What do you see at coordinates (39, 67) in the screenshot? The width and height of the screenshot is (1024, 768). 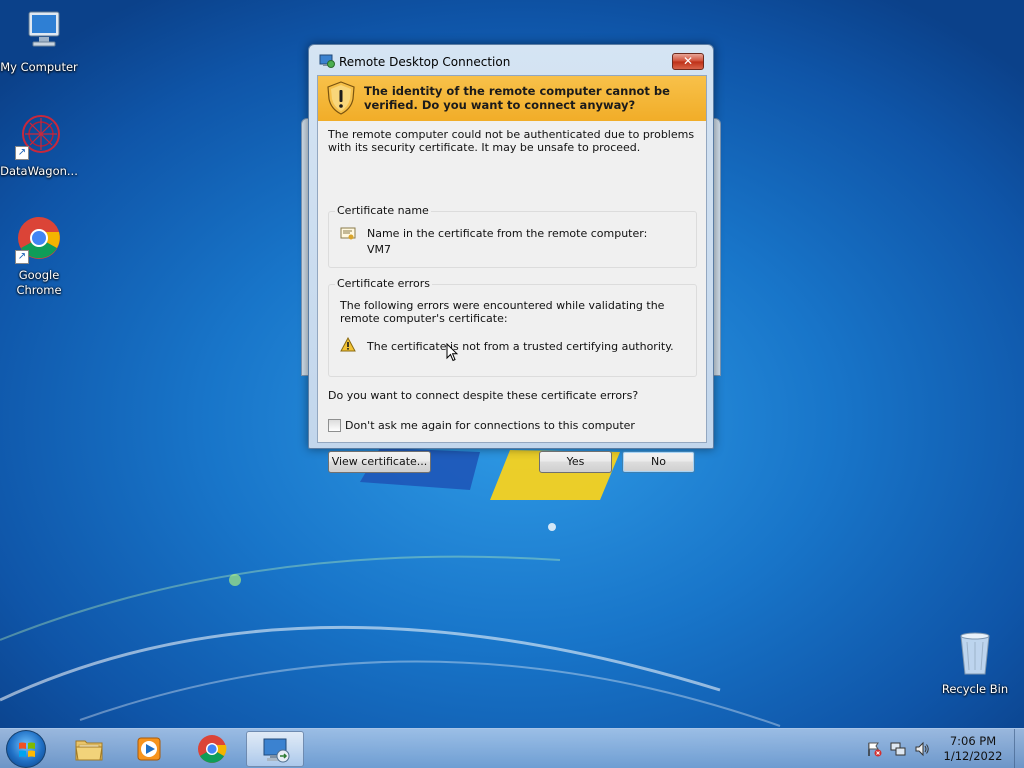 I see `desktop-icon-label: My Computer` at bounding box center [39, 67].